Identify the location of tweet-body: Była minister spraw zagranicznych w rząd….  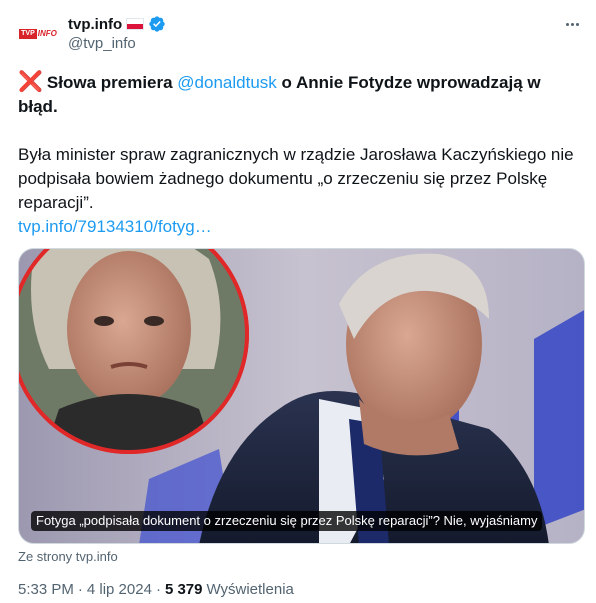
(296, 178).